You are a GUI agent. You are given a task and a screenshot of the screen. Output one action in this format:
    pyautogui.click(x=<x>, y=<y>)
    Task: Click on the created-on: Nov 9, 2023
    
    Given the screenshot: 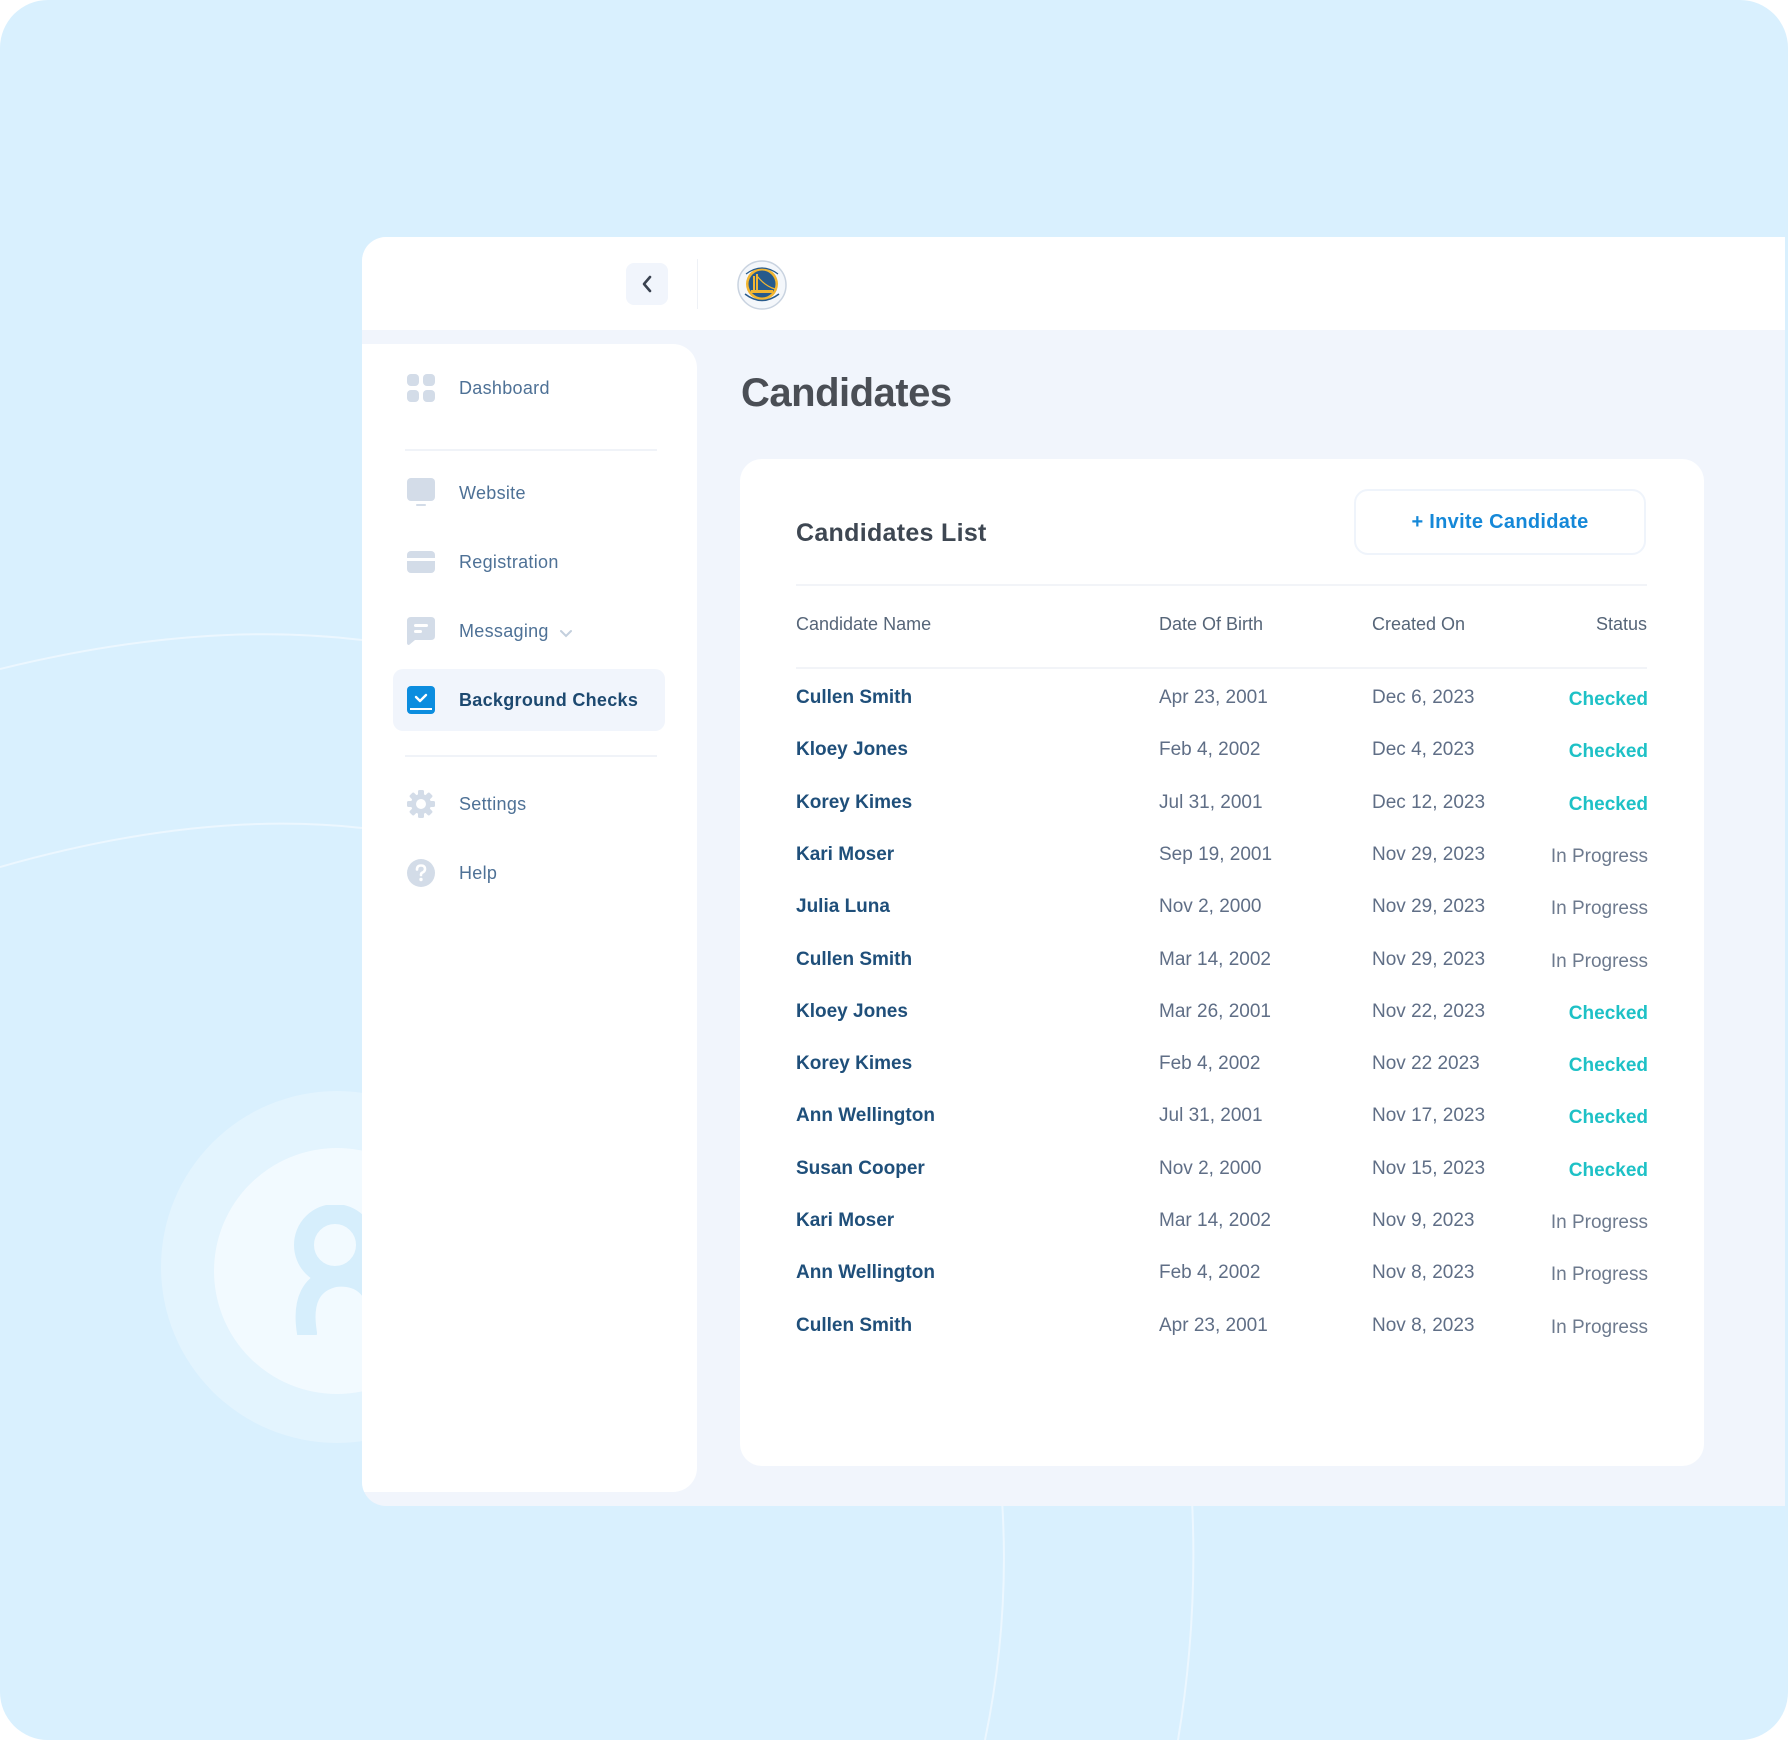 What is the action you would take?
    pyautogui.click(x=1423, y=1220)
    